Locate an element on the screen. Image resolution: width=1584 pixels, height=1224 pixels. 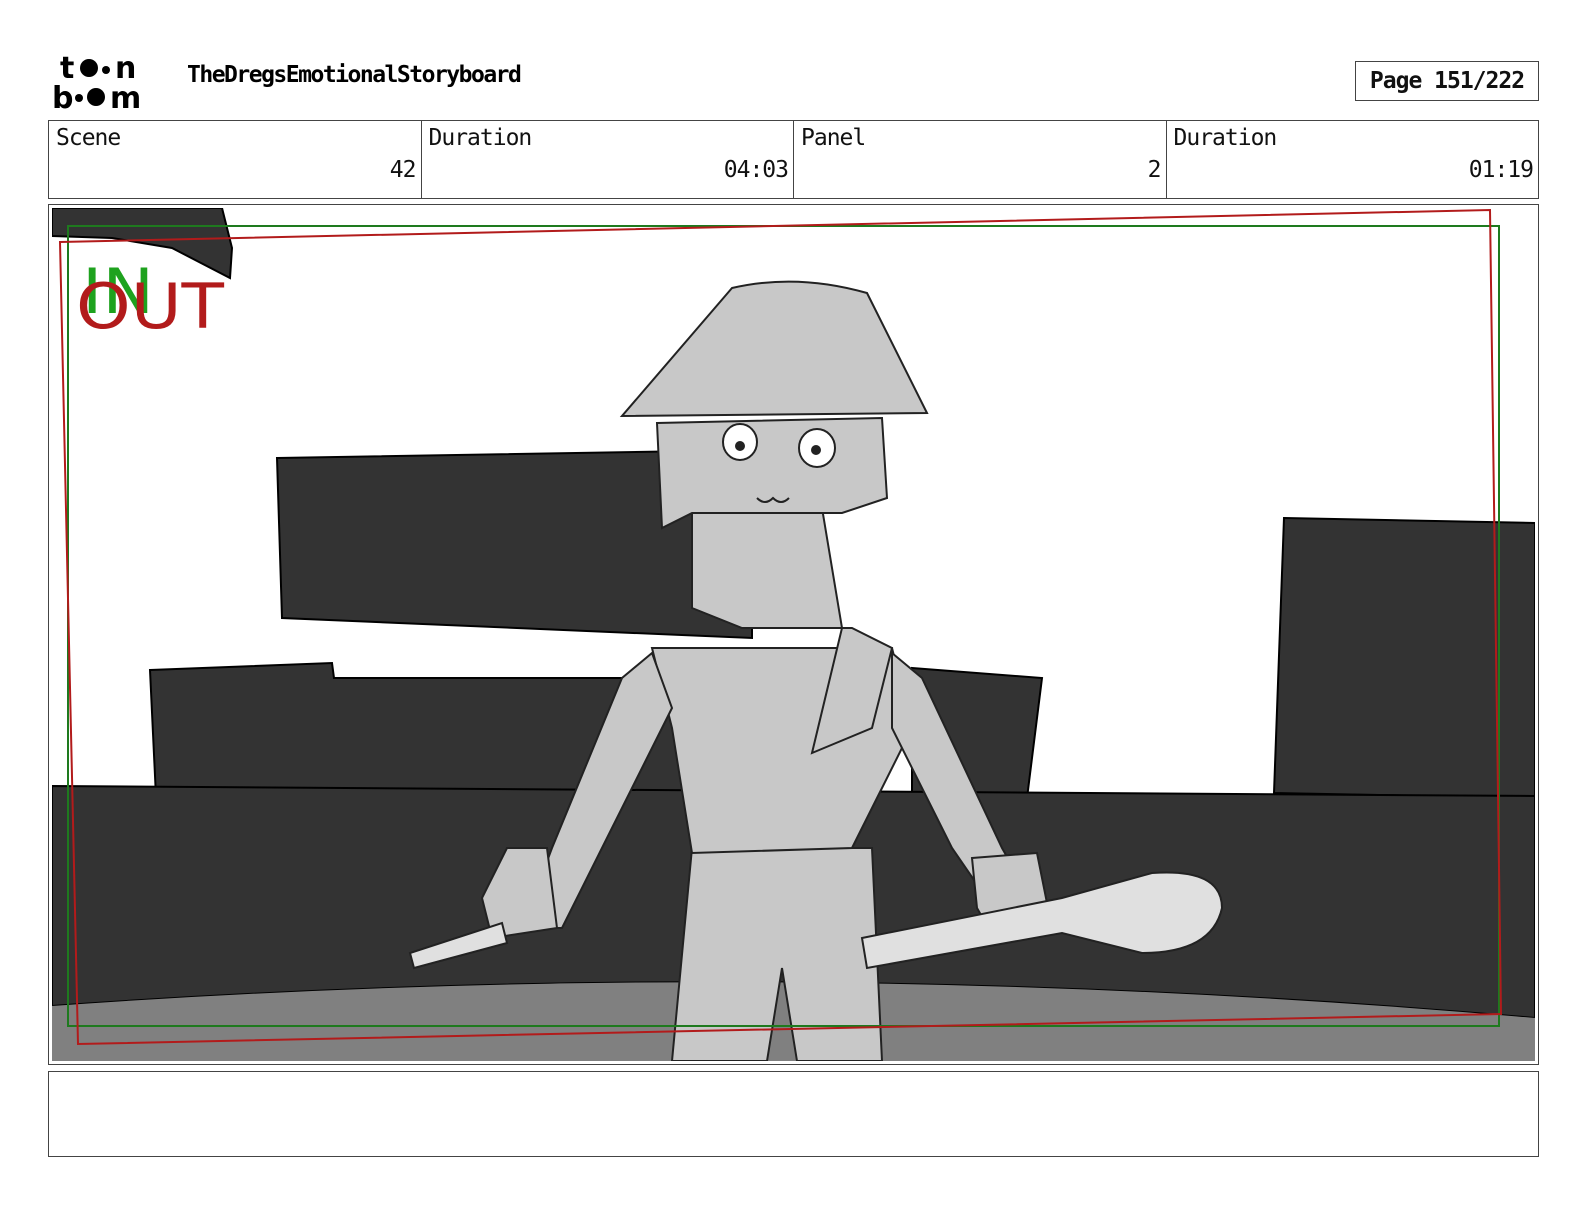
svg-text: m is located at coordinates (125, 96).